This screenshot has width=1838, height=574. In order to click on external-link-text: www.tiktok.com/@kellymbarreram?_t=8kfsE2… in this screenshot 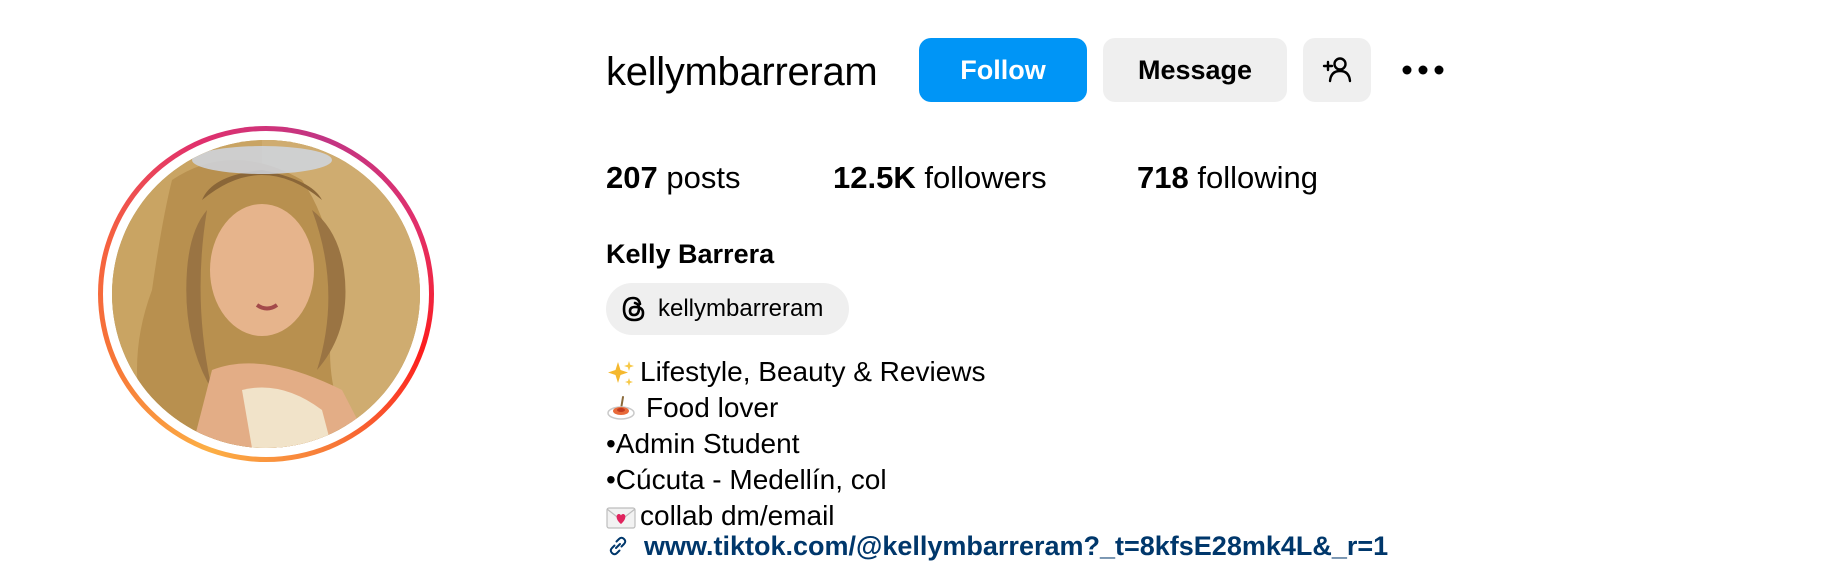, I will do `click(1016, 545)`.